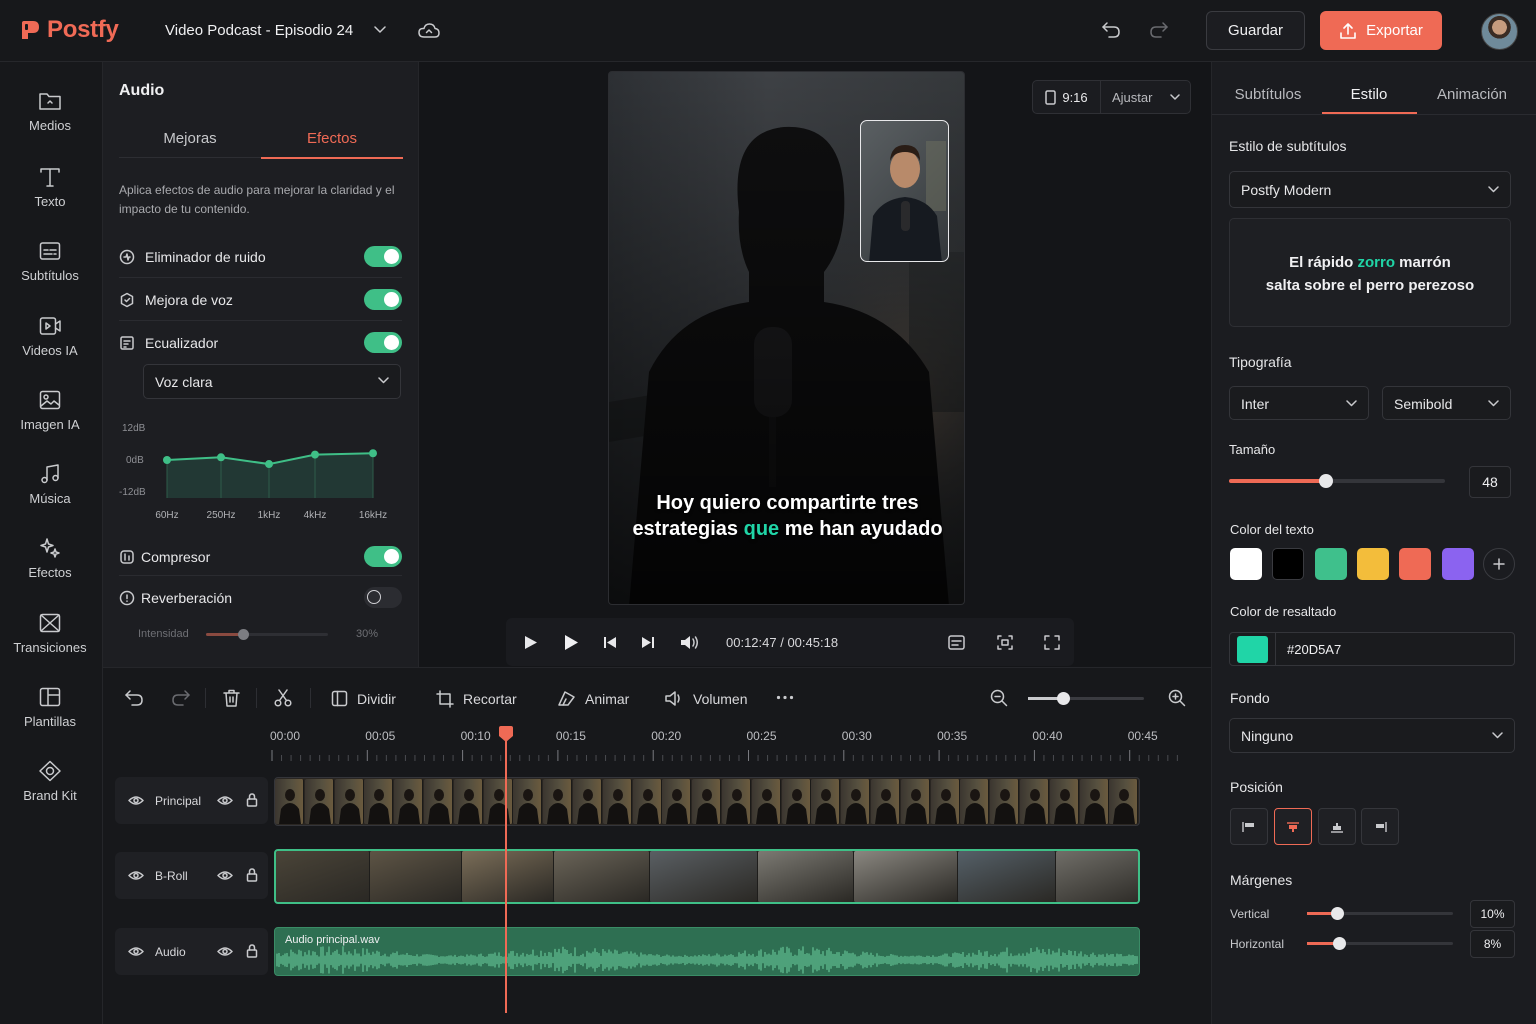  I want to click on position-right-button, so click(1380, 826).